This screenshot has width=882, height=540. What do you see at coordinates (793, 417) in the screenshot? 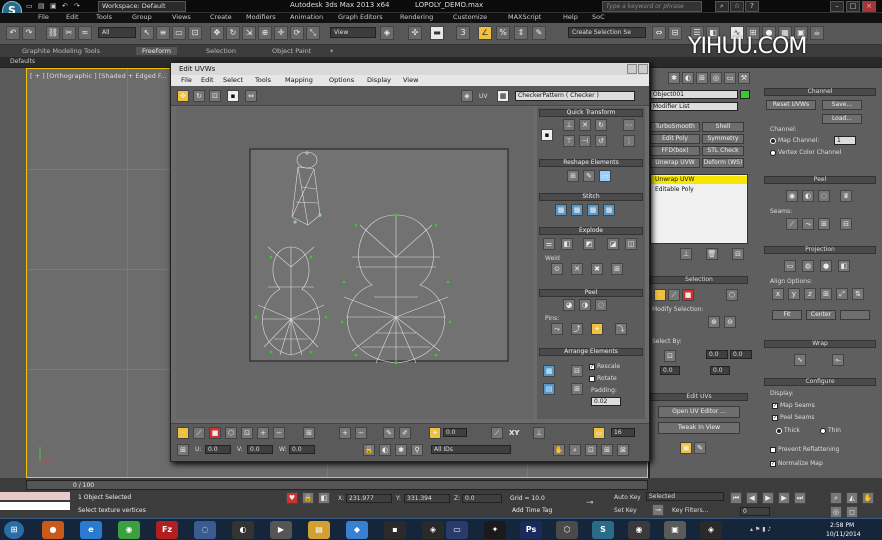
I see `peel-seams-checkbox: ✓ Peel Seams` at bounding box center [793, 417].